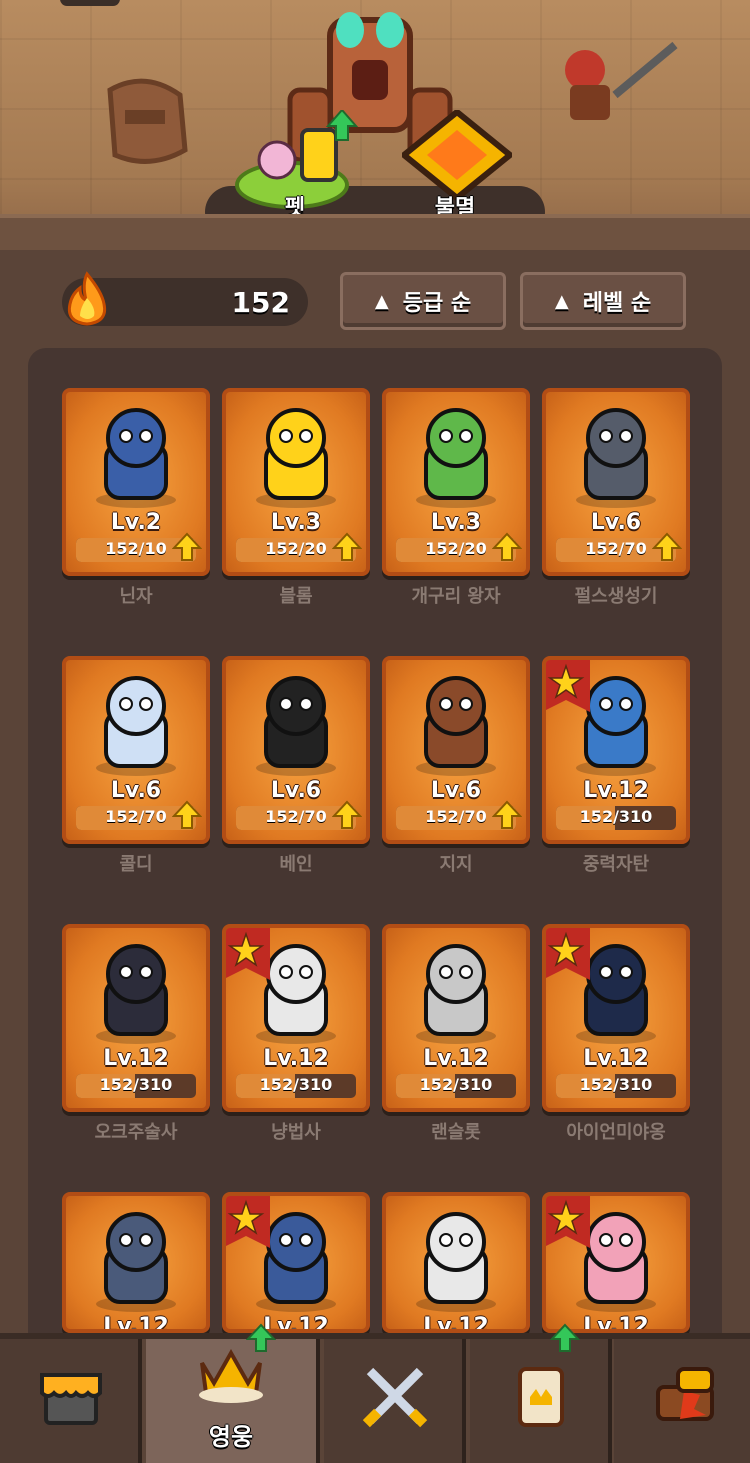 The width and height of the screenshot is (750, 1463). Describe the element at coordinates (296, 864) in the screenshot. I see `hero-name: 베인` at that location.